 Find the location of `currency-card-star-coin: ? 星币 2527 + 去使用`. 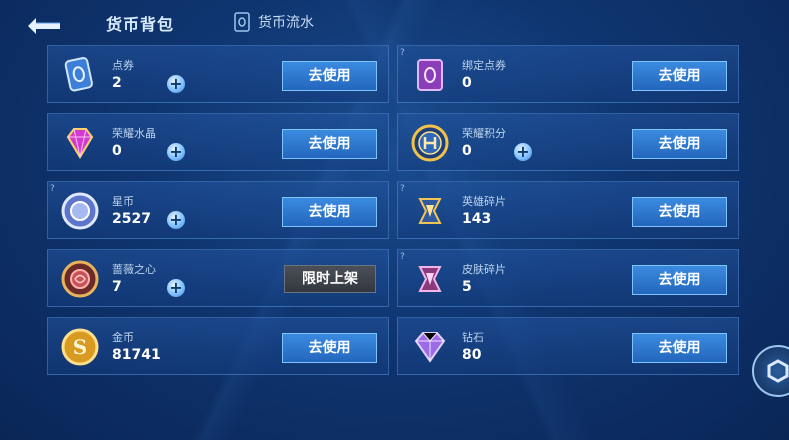

currency-card-star-coin: ? 星币 2527 + 去使用 is located at coordinates (218, 210).